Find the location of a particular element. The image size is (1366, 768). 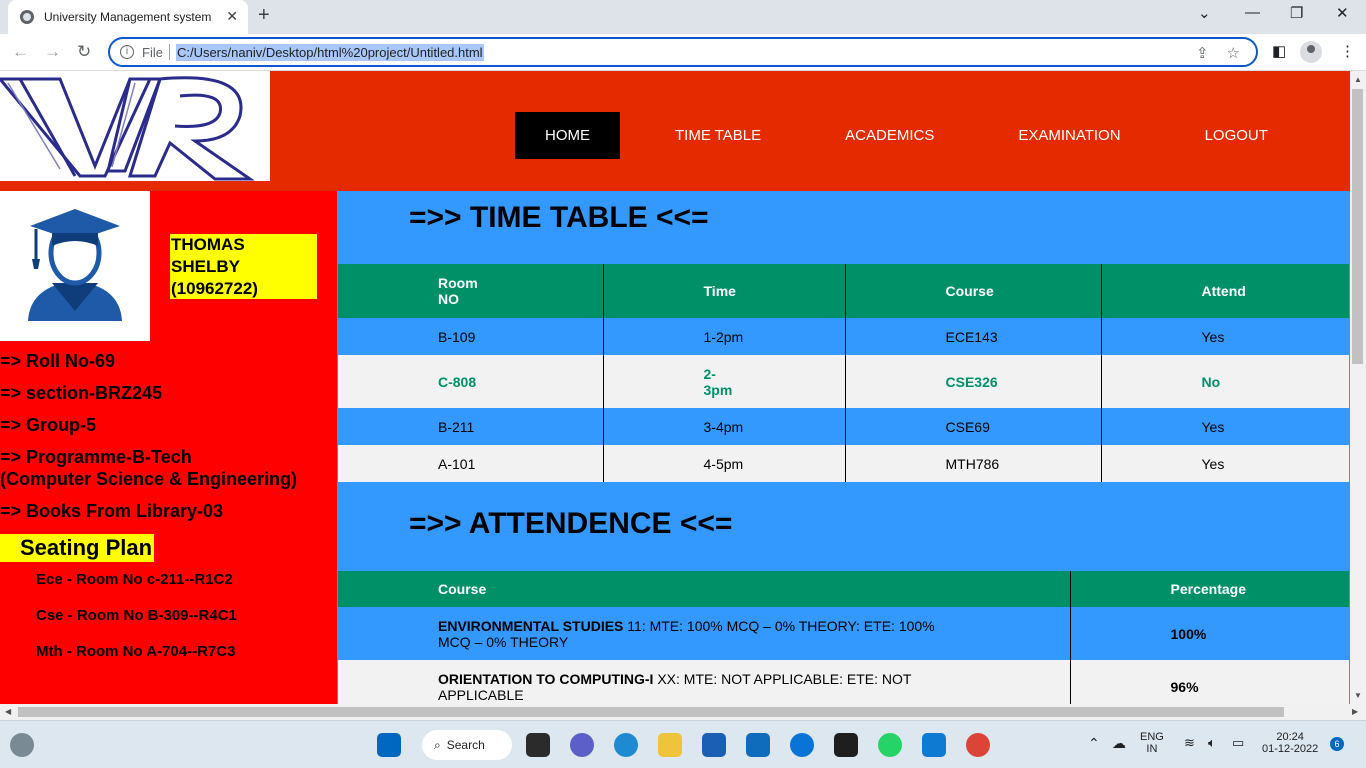

vertical-scroll-thumb is located at coordinates (1357, 226).